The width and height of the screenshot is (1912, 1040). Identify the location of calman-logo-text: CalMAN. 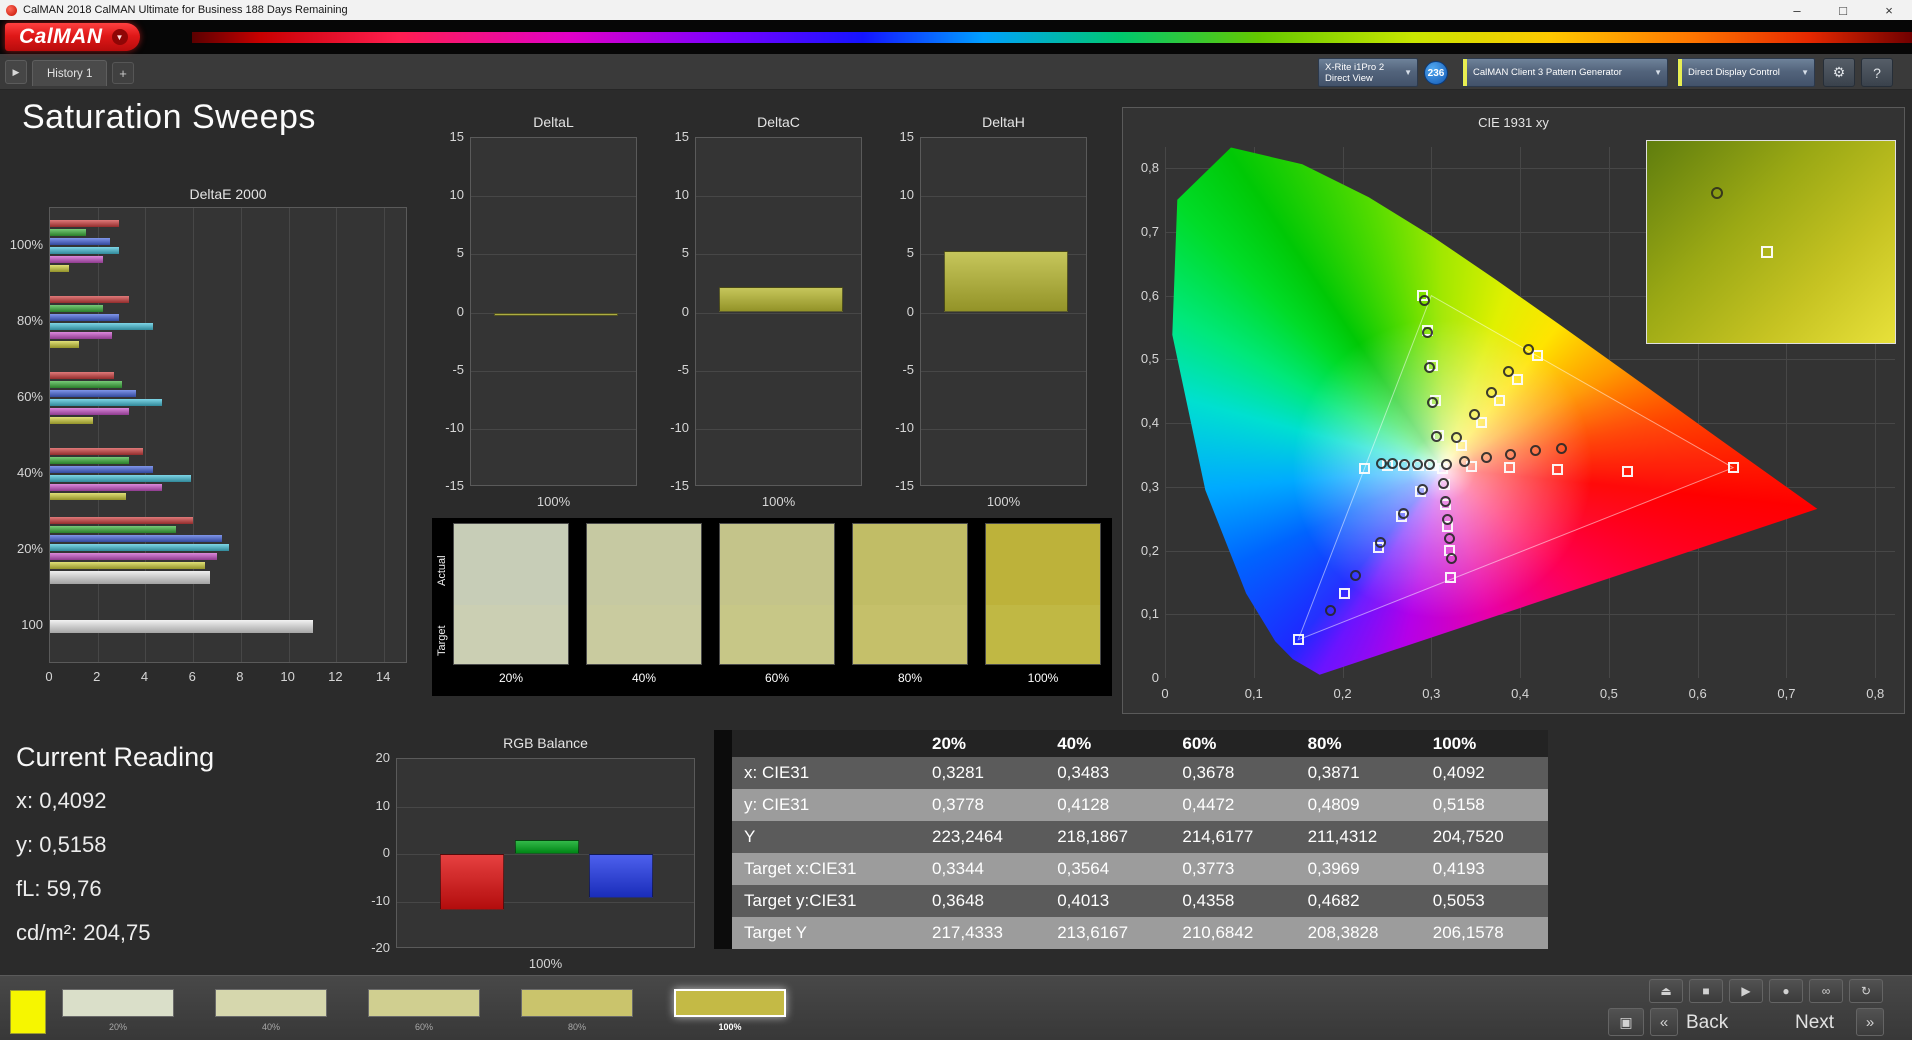
(61, 36).